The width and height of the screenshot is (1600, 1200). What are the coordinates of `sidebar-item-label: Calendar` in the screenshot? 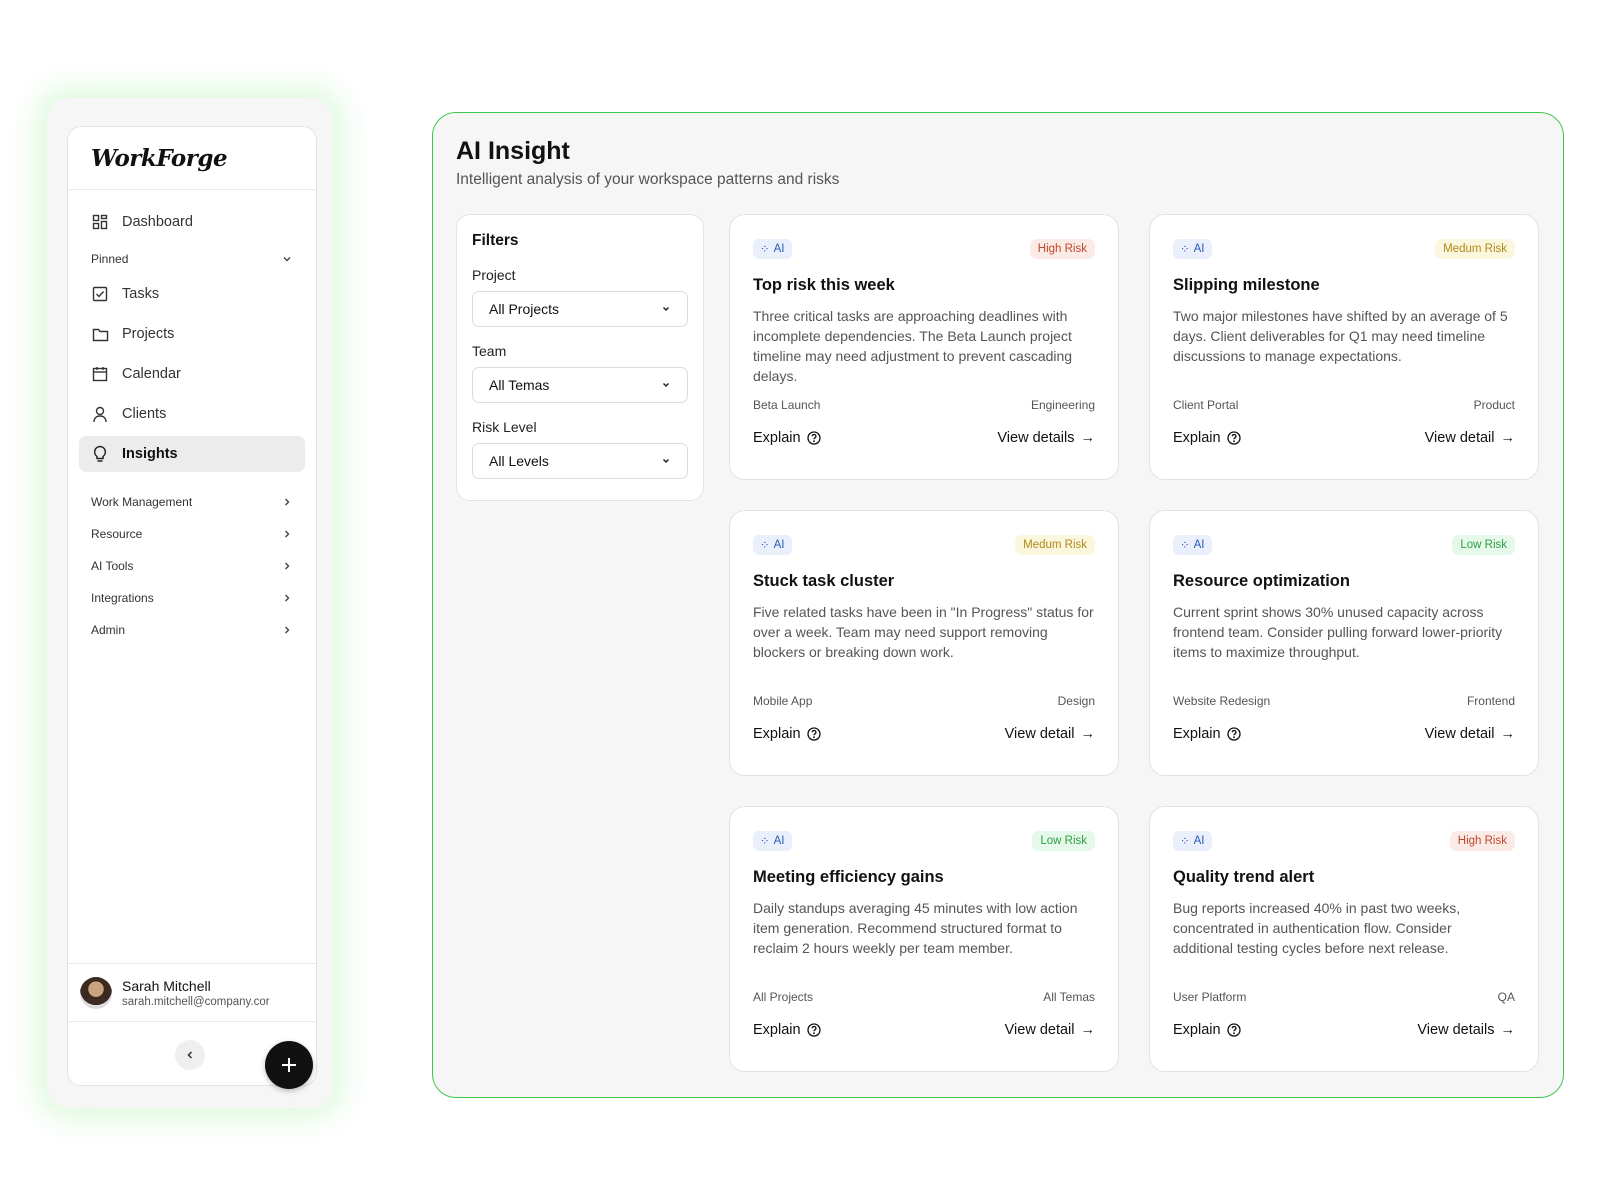 It's located at (151, 374).